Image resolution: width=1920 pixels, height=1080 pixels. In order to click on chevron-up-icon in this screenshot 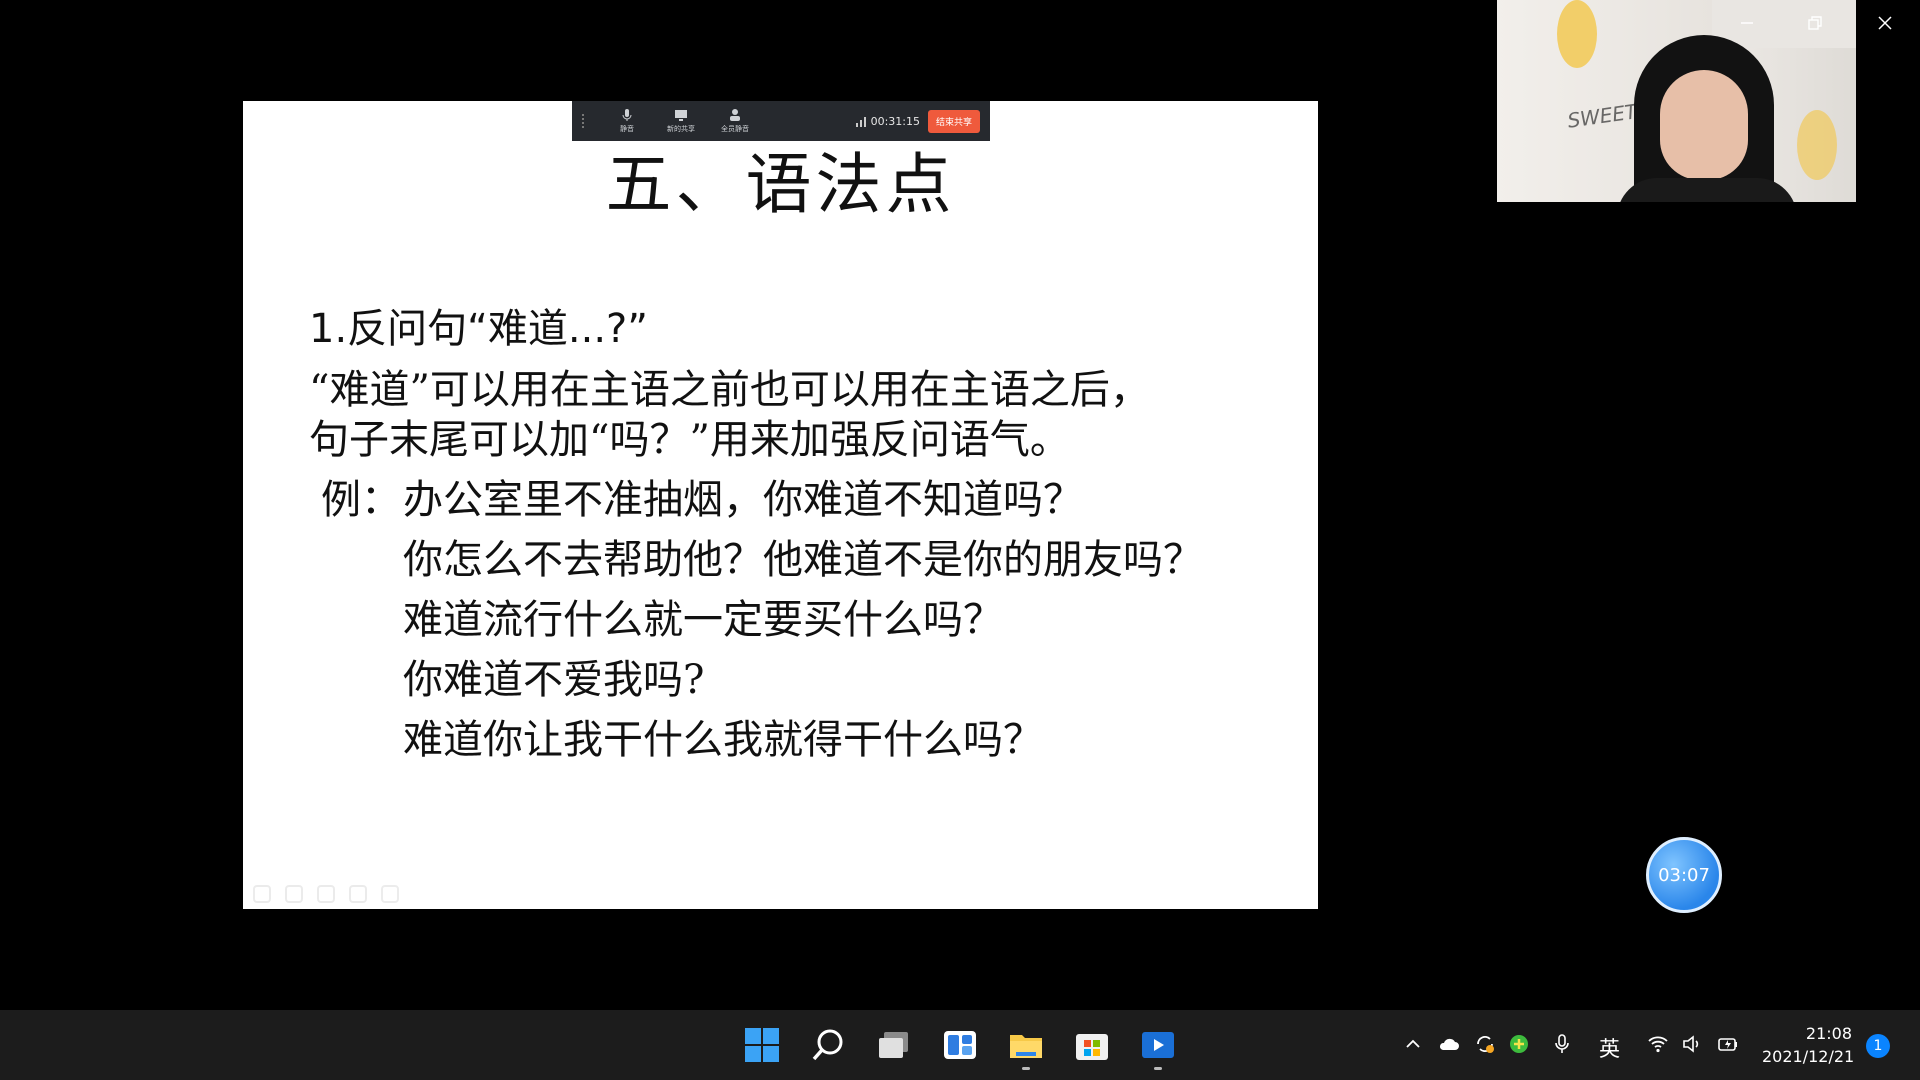, I will do `click(1413, 1043)`.